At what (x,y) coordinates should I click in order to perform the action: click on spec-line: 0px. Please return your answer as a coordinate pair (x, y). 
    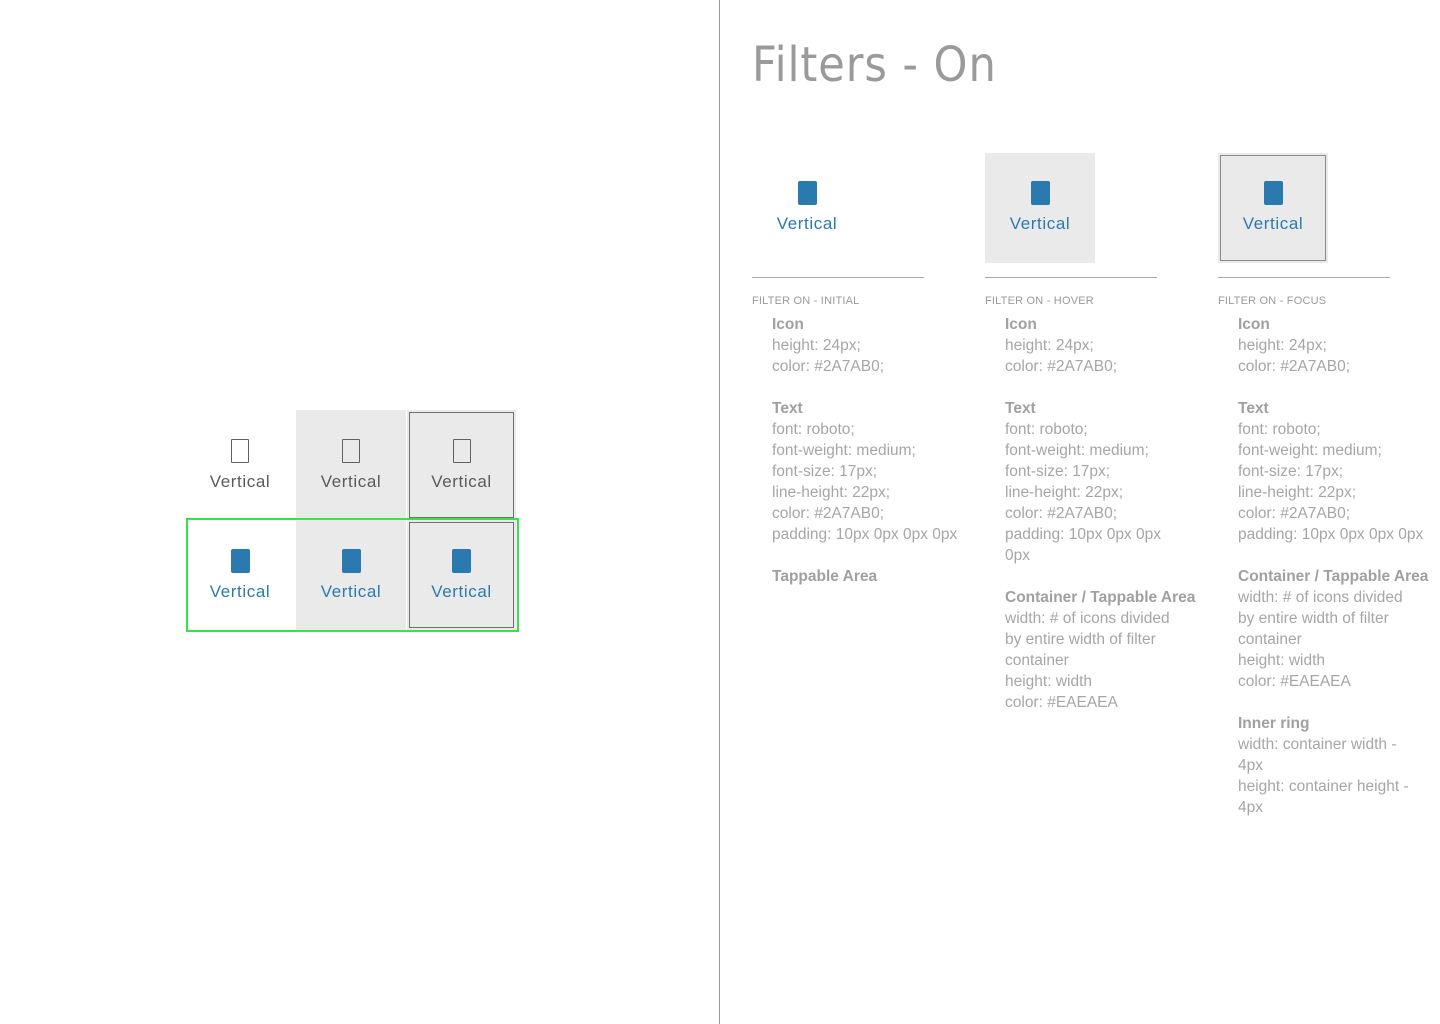
    Looking at the image, I should click on (1017, 555).